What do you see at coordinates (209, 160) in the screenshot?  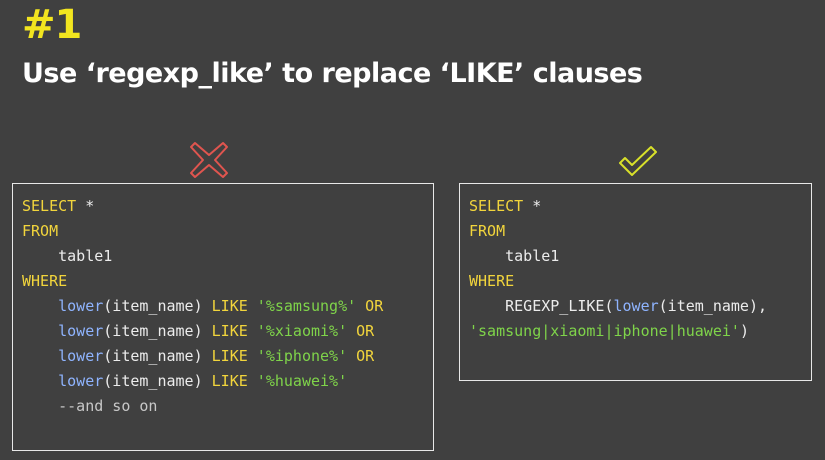 I see `cross-icon` at bounding box center [209, 160].